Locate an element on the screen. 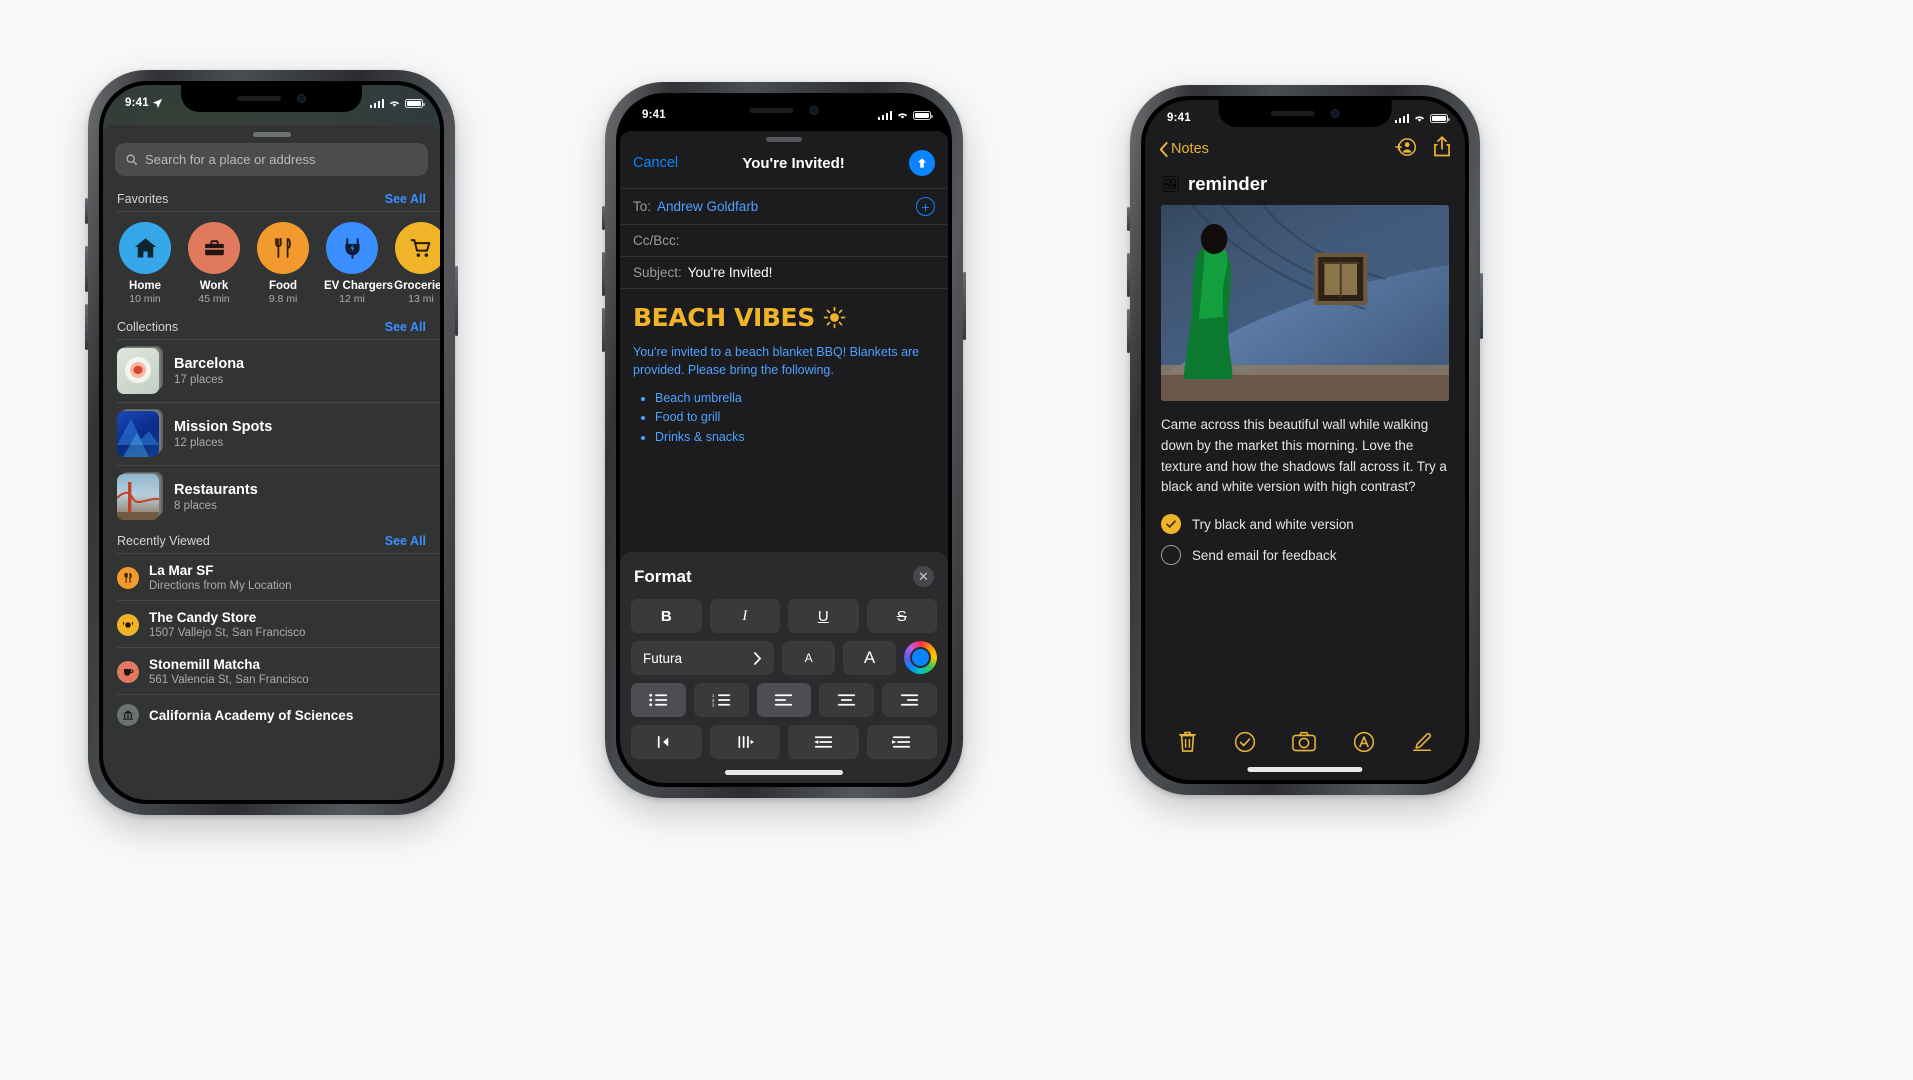 The width and height of the screenshot is (1913, 1080). increase-indent-icon is located at coordinates (901, 742).